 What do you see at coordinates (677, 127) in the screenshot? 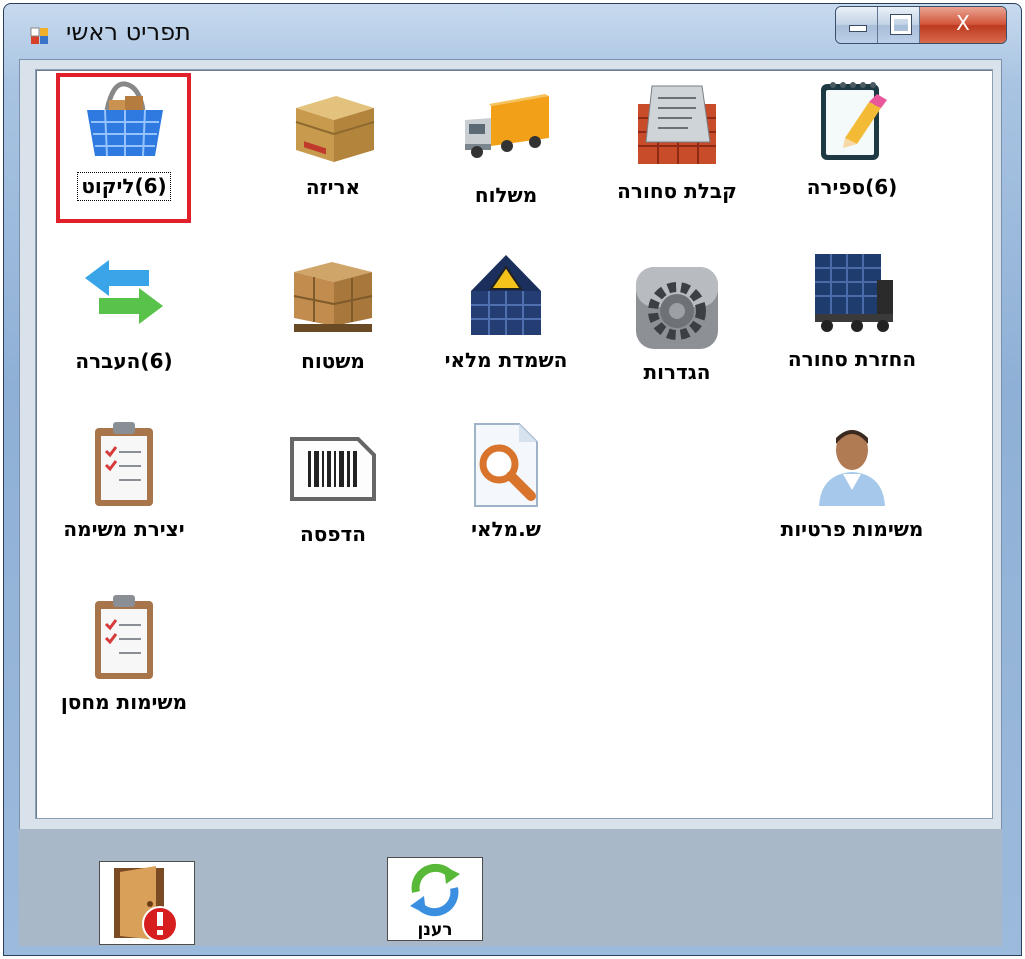
I see `pallet-receiving-icon` at bounding box center [677, 127].